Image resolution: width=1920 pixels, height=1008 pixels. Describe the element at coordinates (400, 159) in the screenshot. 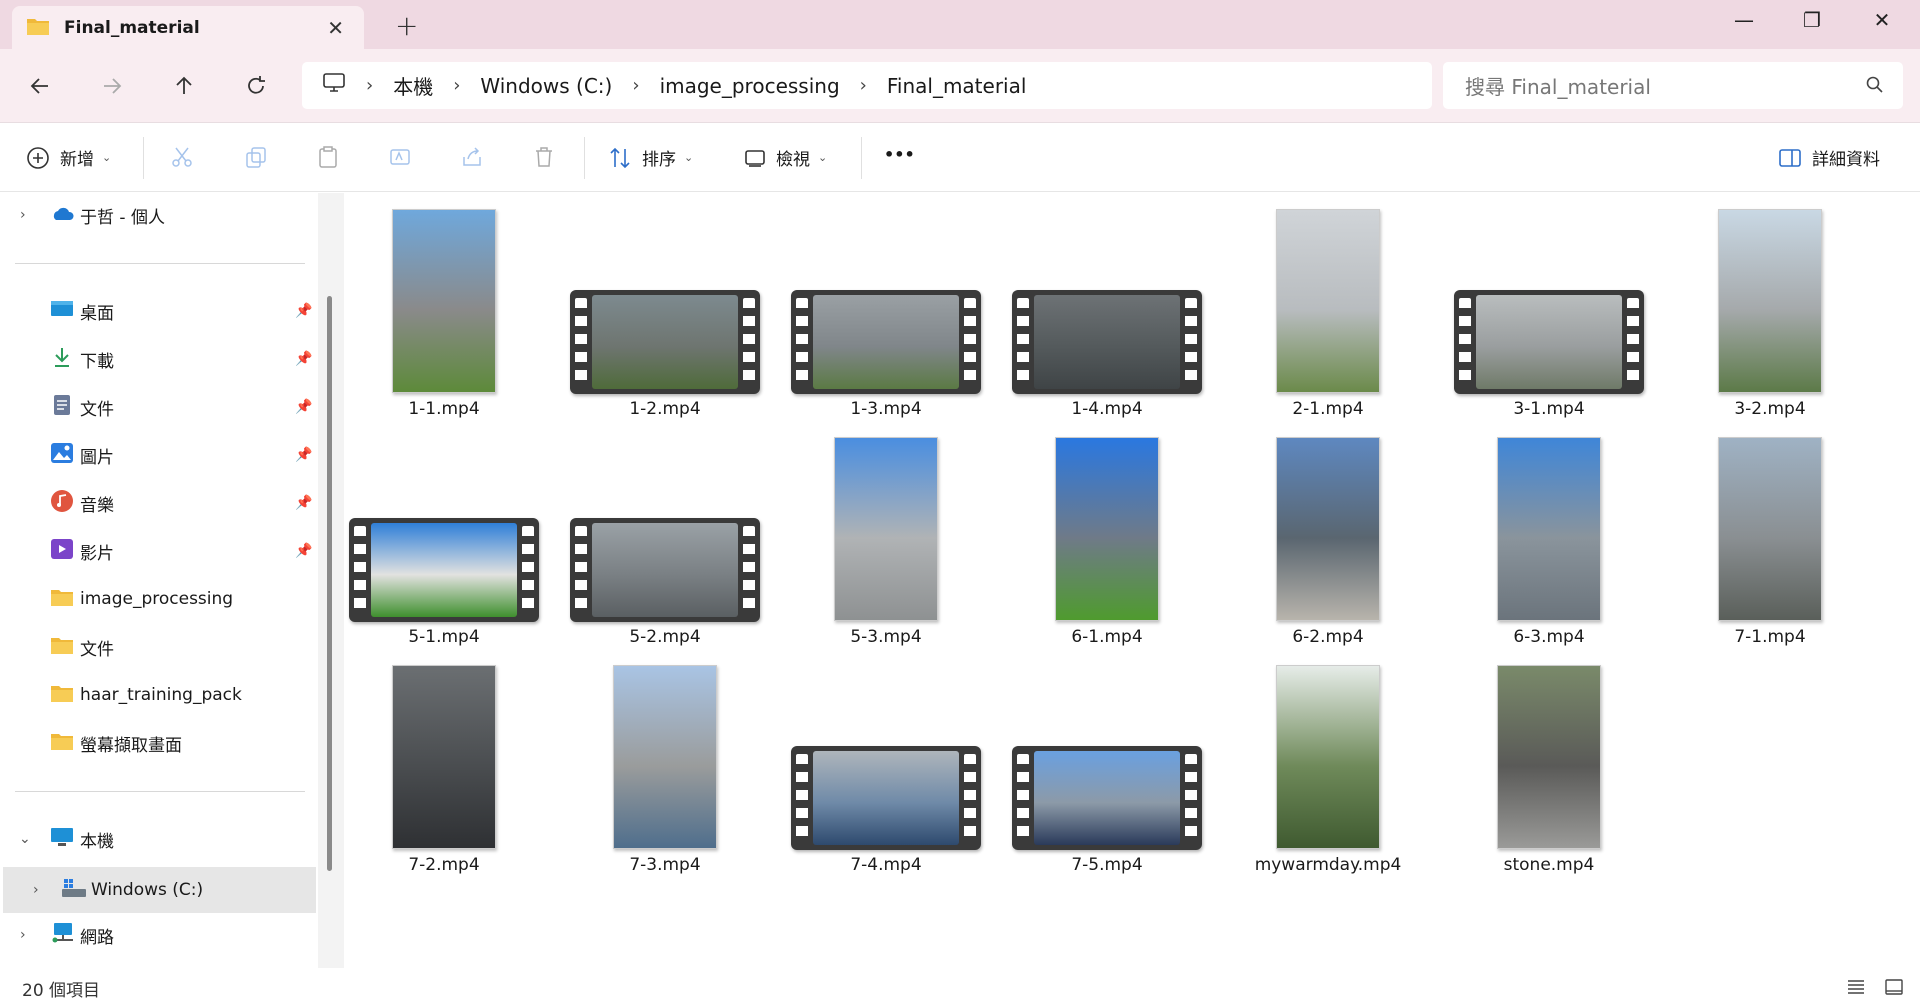

I see `rename-icon` at that location.